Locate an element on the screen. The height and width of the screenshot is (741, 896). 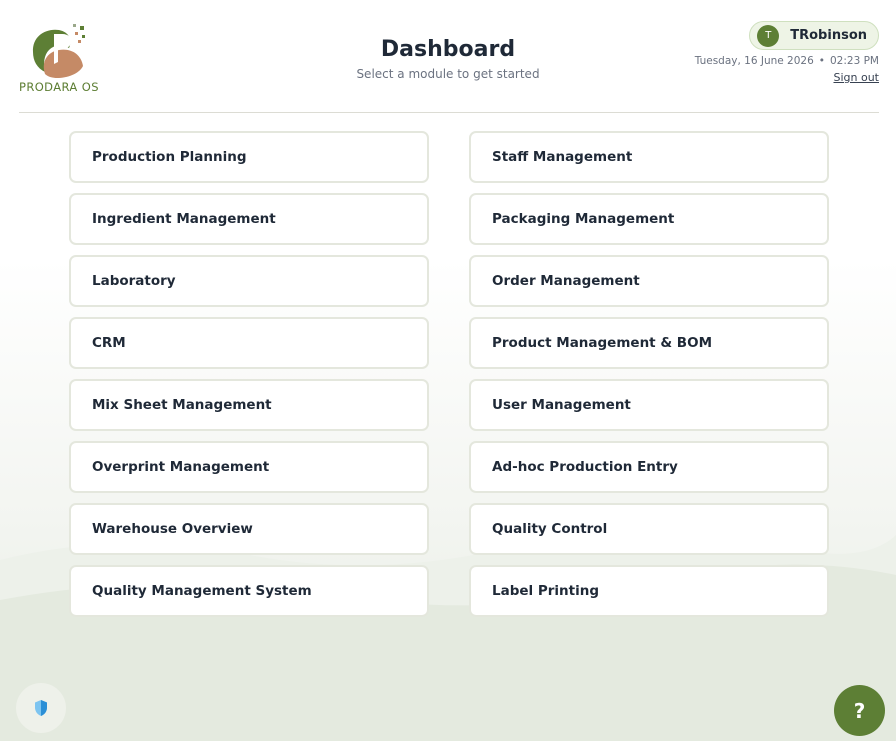
header-divider is located at coordinates (449, 112).